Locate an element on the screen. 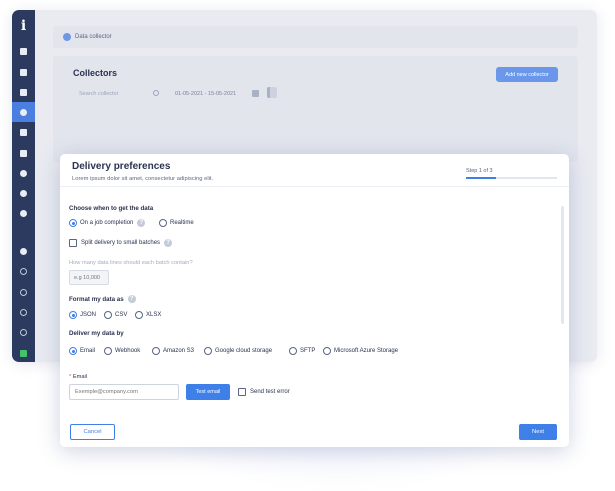 The image size is (615, 491). sidebar-item-dashboard is located at coordinates (23, 51).